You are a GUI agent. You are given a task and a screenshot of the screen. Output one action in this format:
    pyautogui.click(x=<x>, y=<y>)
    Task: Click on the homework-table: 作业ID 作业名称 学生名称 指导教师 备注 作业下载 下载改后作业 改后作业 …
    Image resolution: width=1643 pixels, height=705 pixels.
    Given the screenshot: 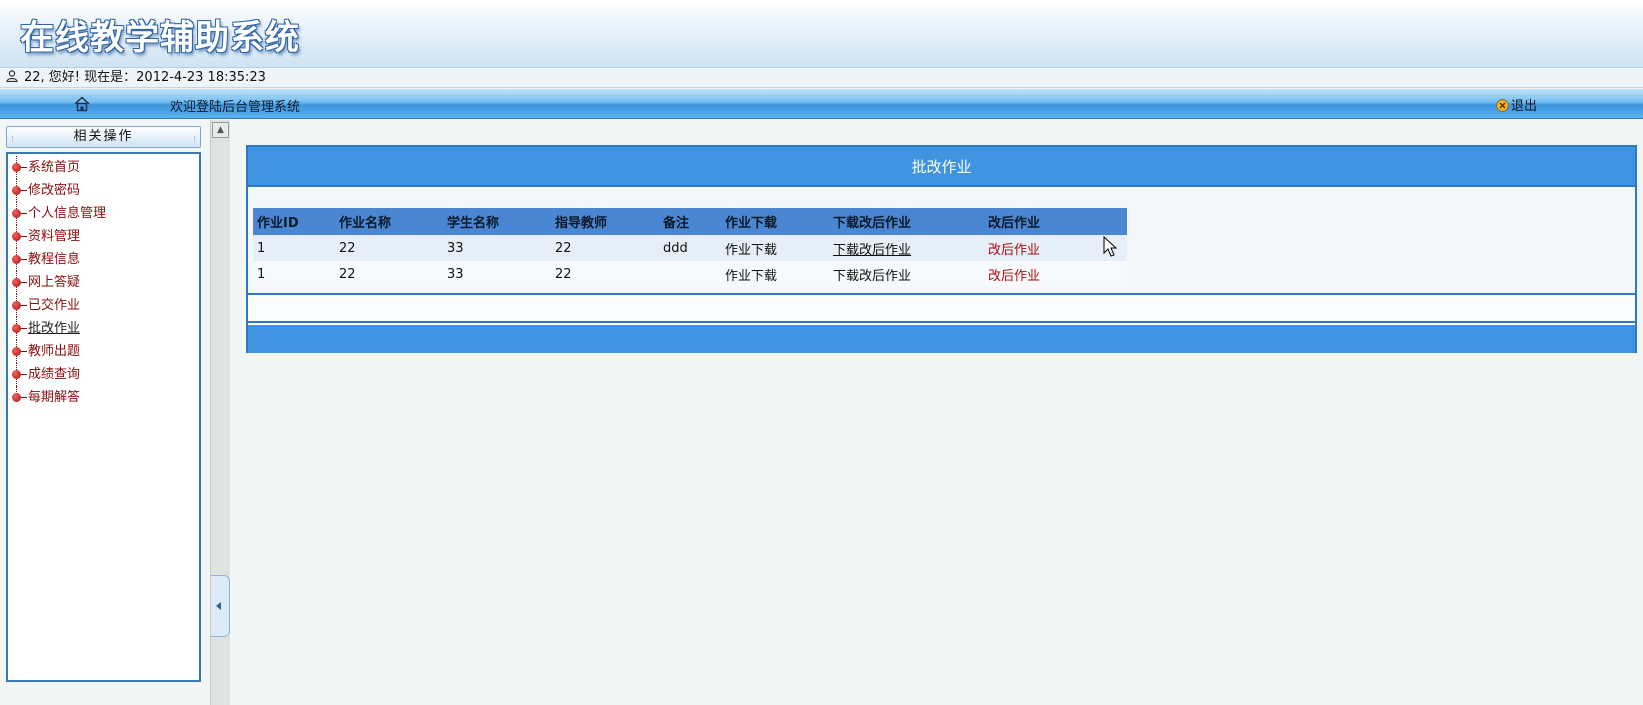 What is the action you would take?
    pyautogui.click(x=690, y=247)
    